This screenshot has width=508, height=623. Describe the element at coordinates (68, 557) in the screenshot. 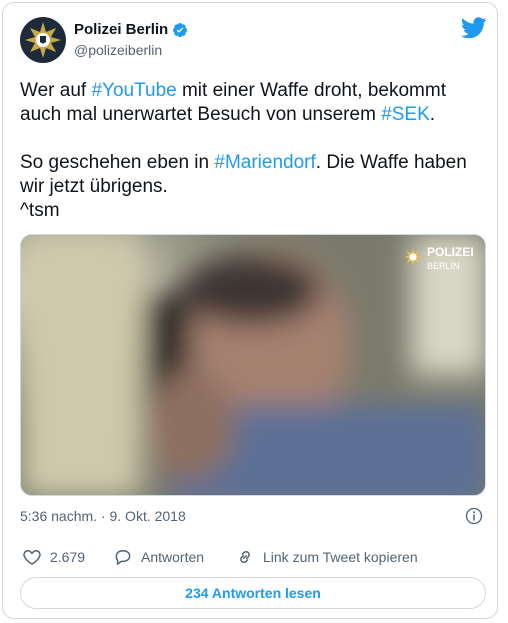

I see `like-count: 2.679` at that location.